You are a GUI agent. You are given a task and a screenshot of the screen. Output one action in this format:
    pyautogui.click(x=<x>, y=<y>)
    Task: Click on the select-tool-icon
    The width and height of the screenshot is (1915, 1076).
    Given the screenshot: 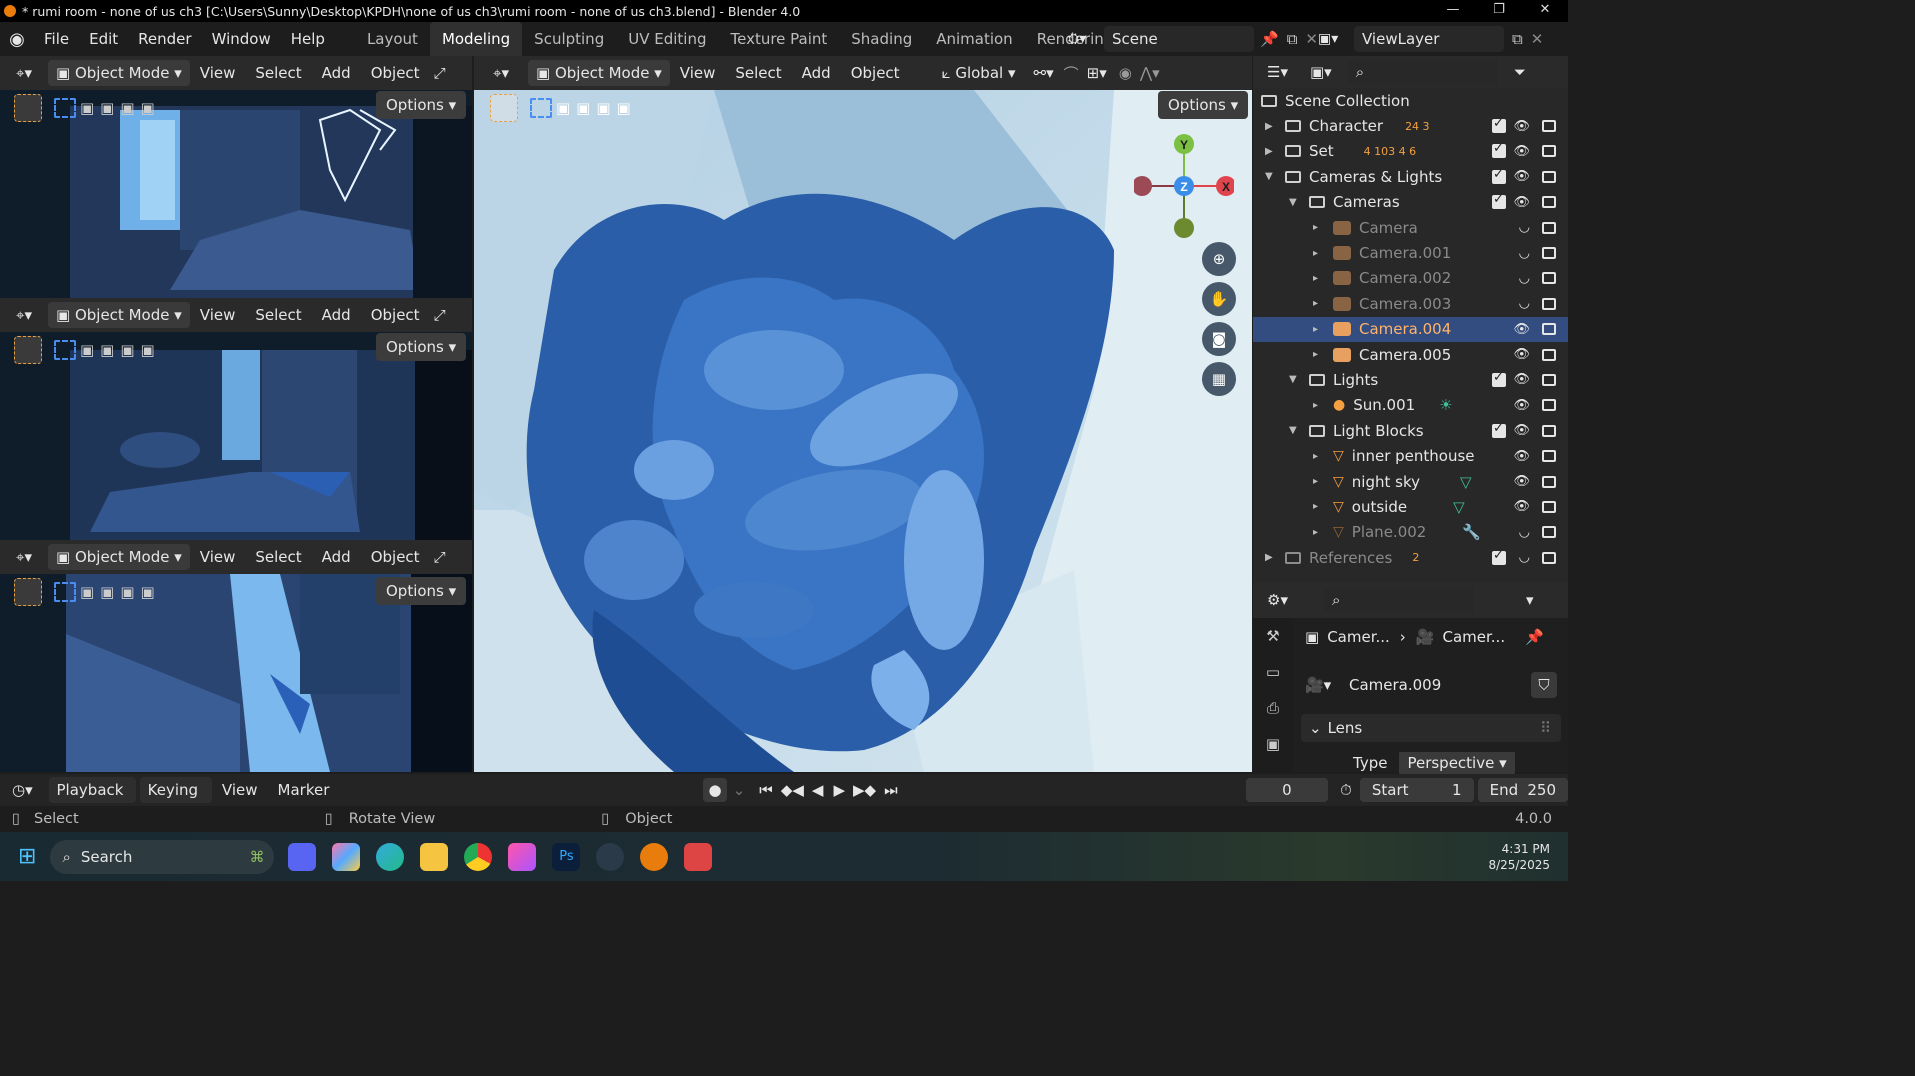 What is the action you would take?
    pyautogui.click(x=504, y=108)
    